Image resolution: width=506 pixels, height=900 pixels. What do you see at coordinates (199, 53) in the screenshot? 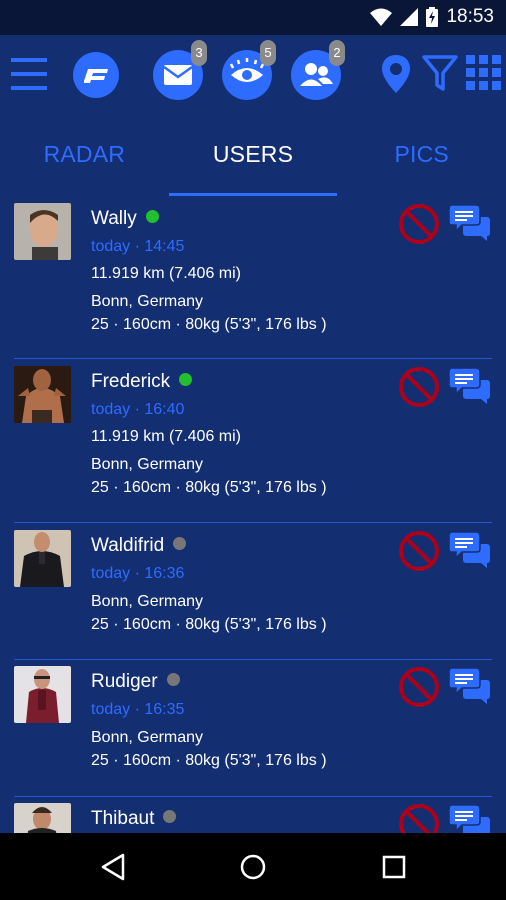
I see `messages-badge: 3` at bounding box center [199, 53].